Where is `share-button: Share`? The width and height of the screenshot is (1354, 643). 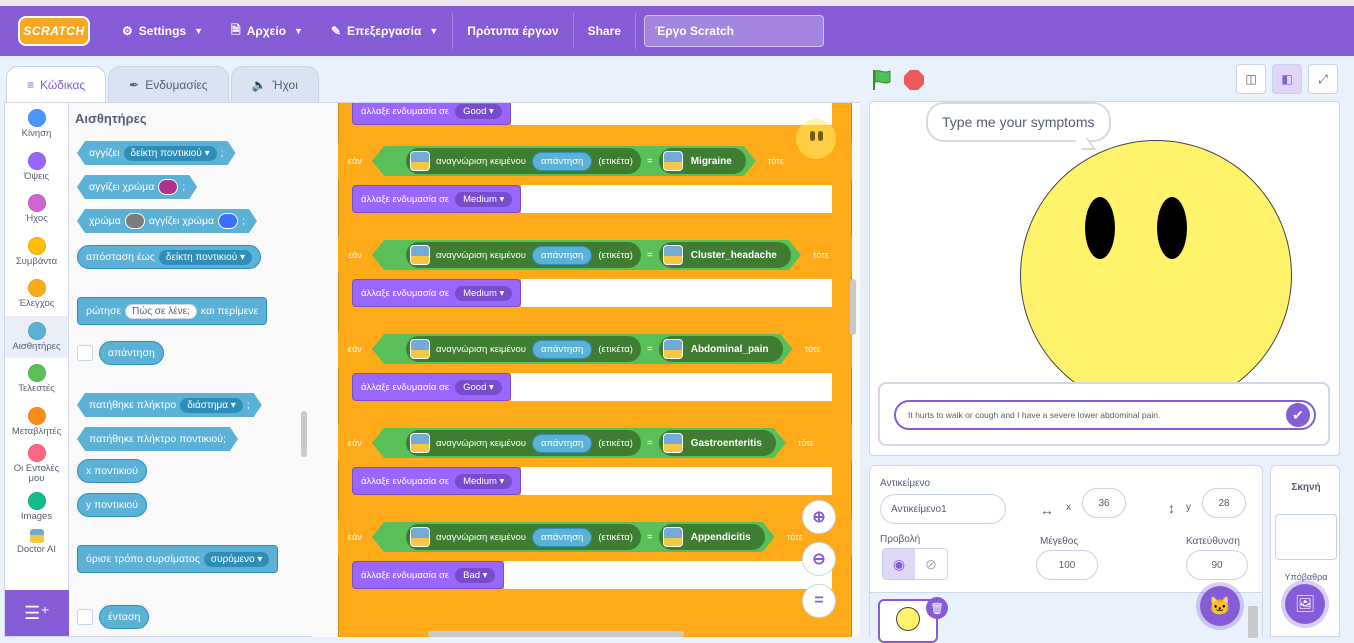
share-button: Share is located at coordinates (604, 31).